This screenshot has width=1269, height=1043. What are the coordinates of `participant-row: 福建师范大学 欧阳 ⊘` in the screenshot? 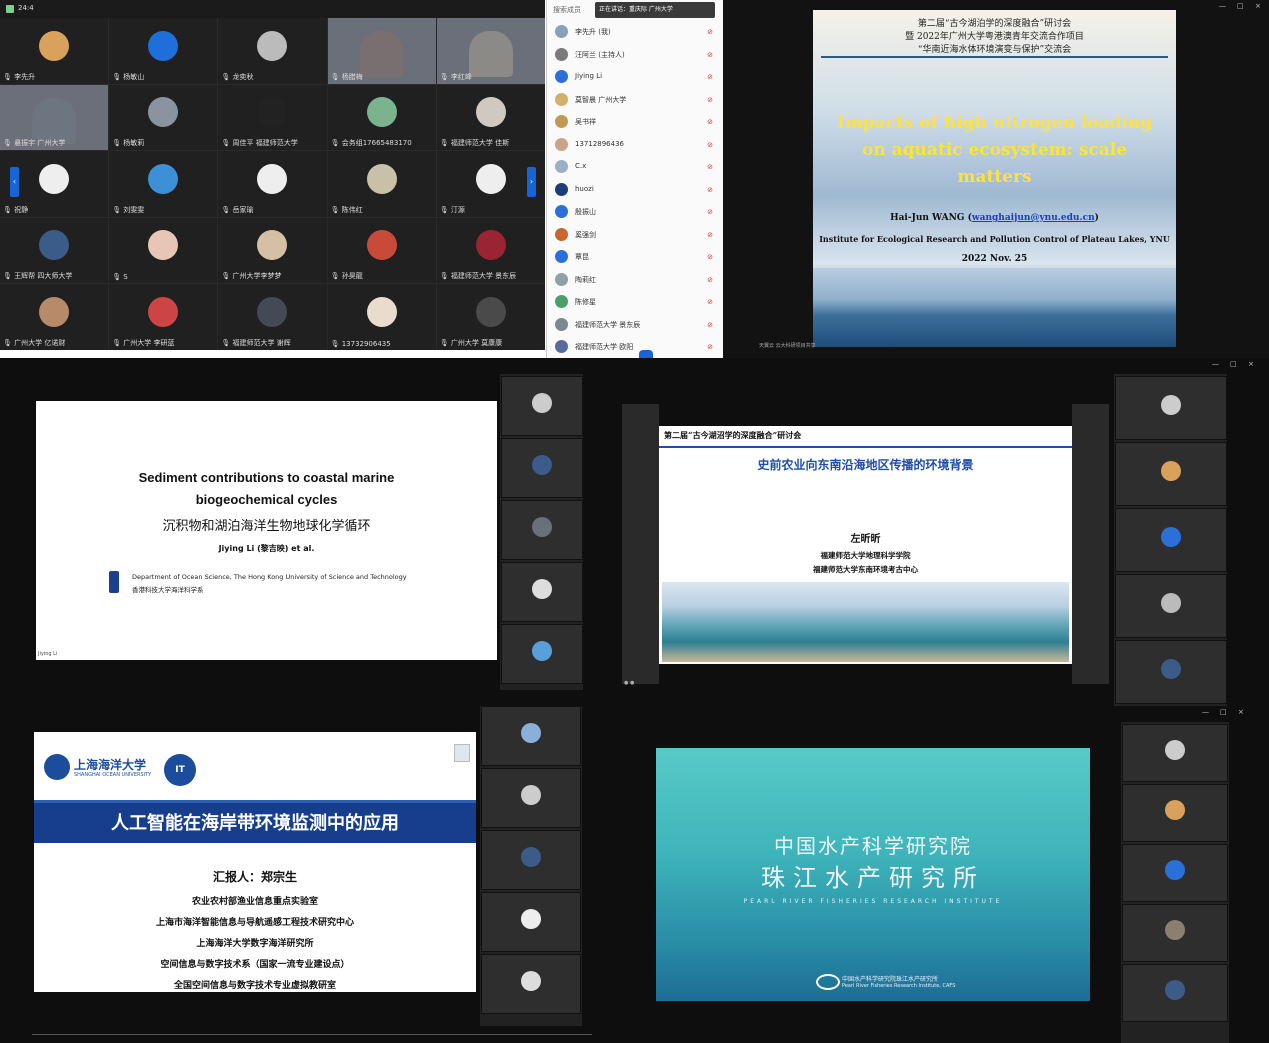 It's located at (635, 347).